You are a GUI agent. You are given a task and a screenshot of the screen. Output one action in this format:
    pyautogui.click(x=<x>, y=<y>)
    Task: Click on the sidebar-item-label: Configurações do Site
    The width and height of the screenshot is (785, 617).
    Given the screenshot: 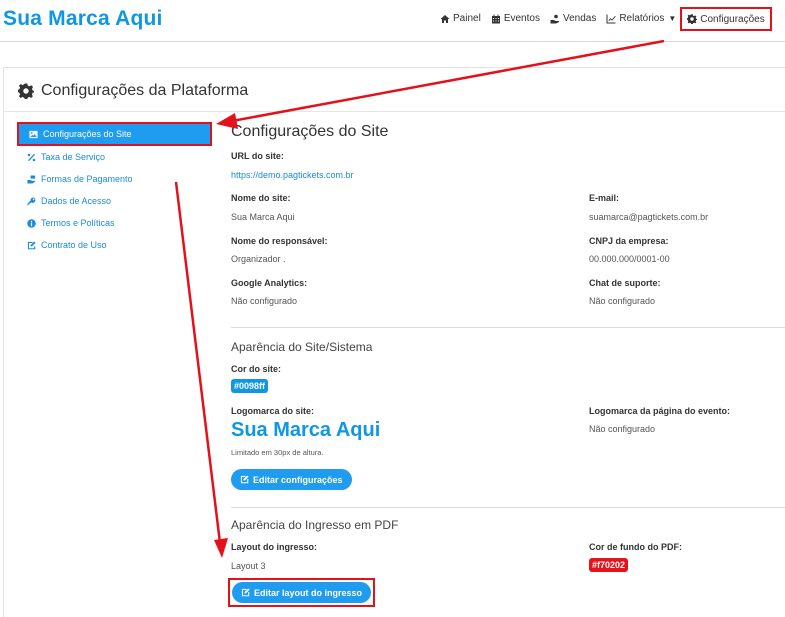 What is the action you would take?
    pyautogui.click(x=87, y=134)
    